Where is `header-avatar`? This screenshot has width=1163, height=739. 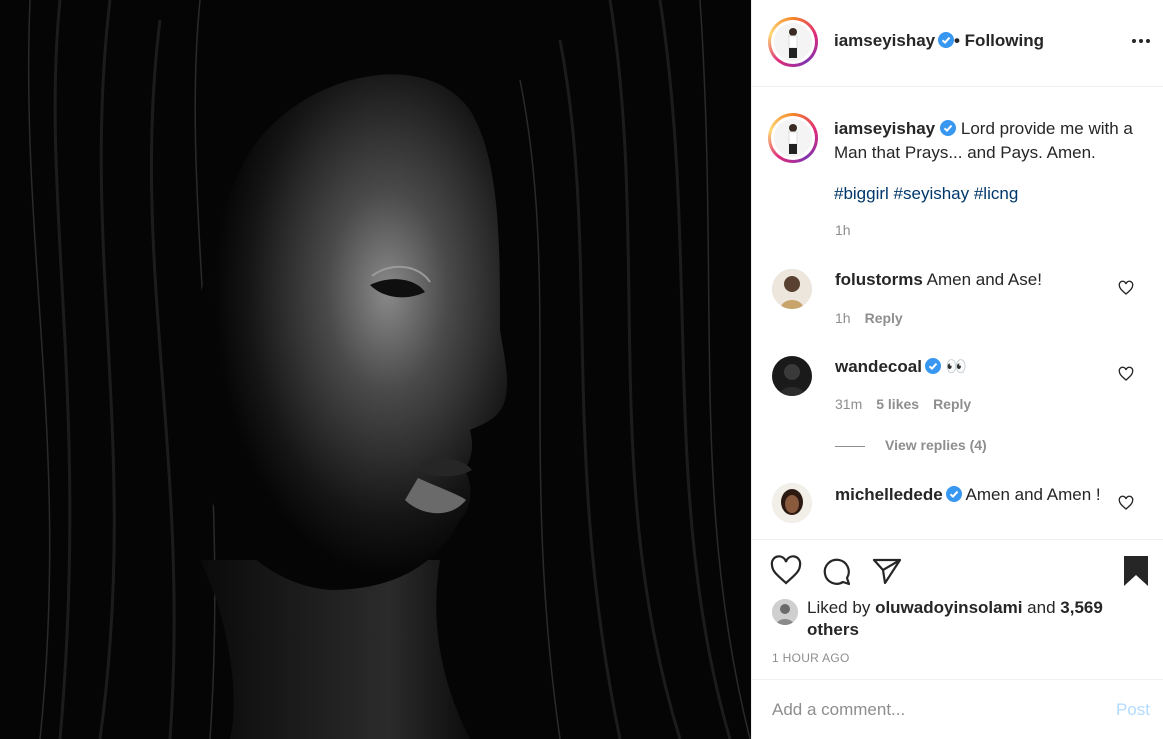
header-avatar is located at coordinates (793, 42).